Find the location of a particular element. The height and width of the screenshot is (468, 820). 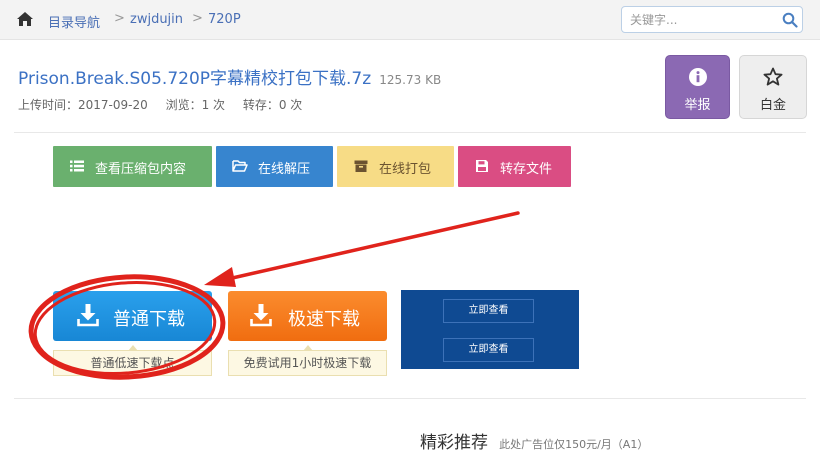

breadcrumb-bar: 目录导航 > zwjdujin > 720P is located at coordinates (410, 20).